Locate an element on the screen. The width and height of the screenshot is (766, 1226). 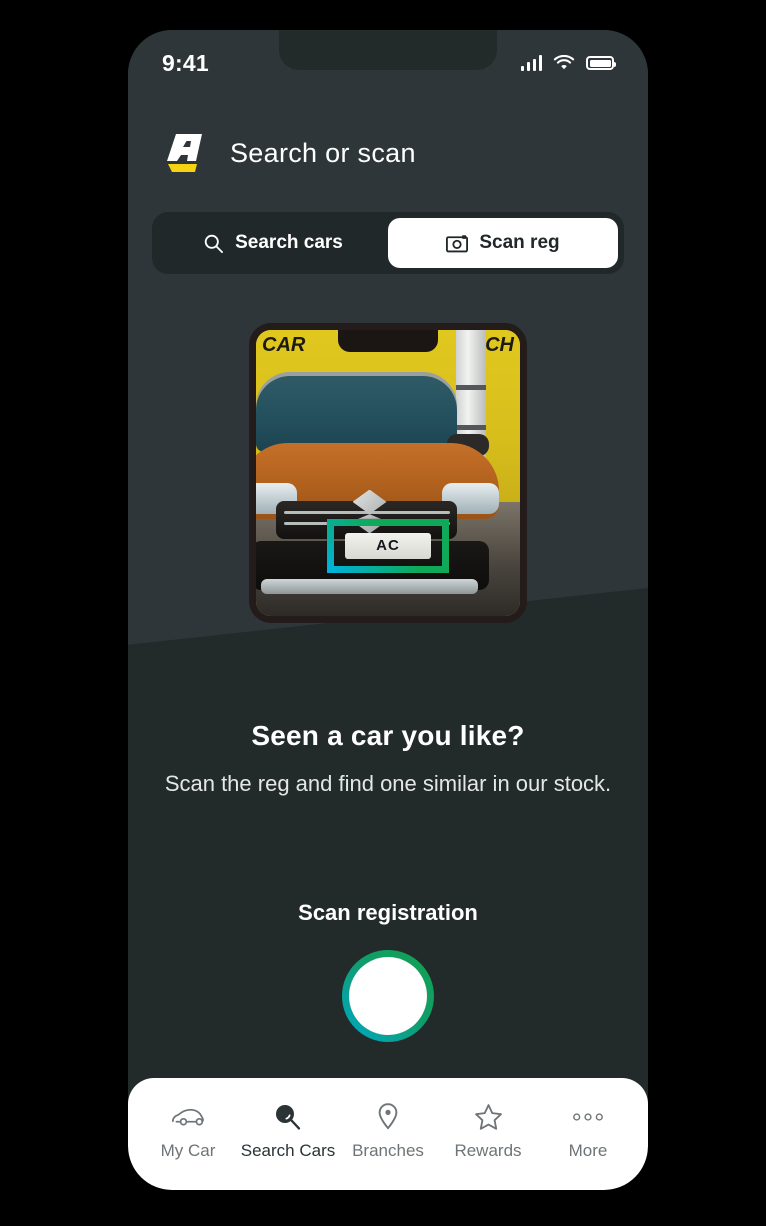
banner-text-right: CH is located at coordinates (499, 345).